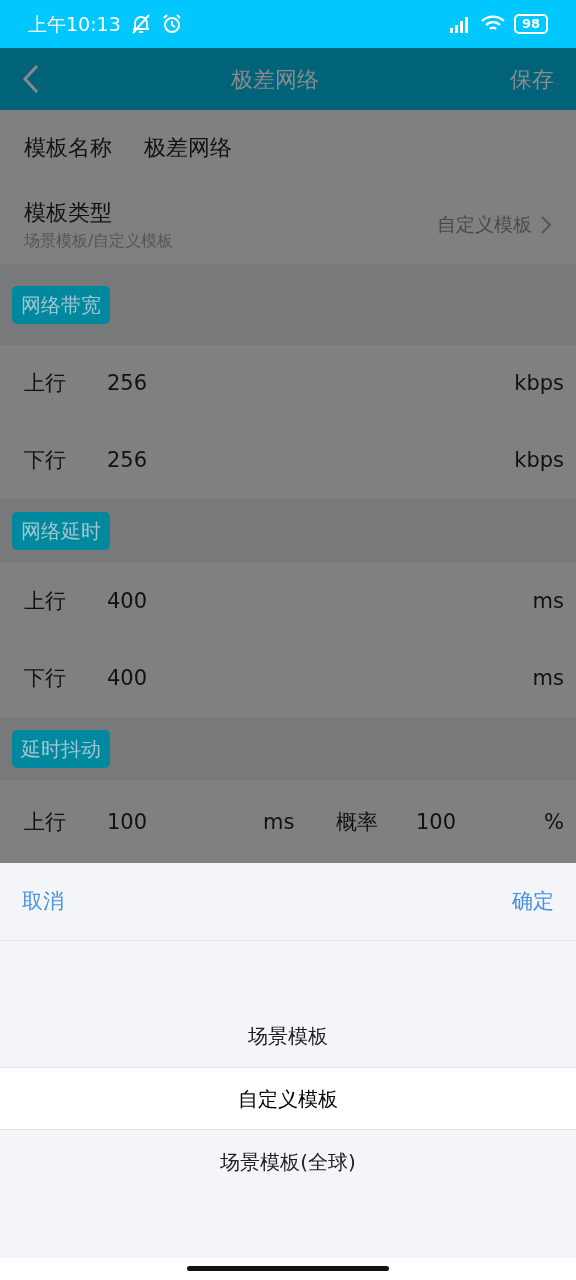  What do you see at coordinates (533, 901) in the screenshot?
I see `confirm-button: 确定` at bounding box center [533, 901].